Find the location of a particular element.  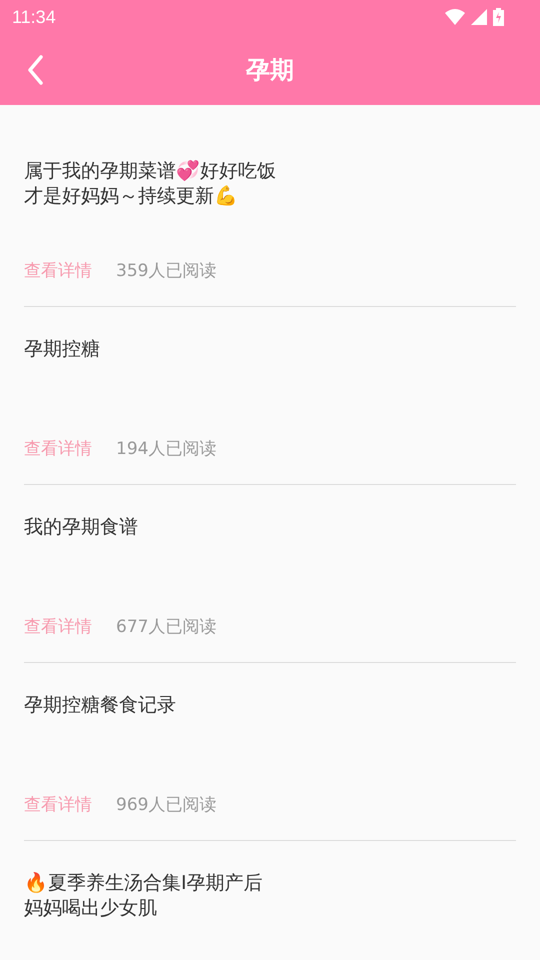

signal-icon is located at coordinates (479, 17).